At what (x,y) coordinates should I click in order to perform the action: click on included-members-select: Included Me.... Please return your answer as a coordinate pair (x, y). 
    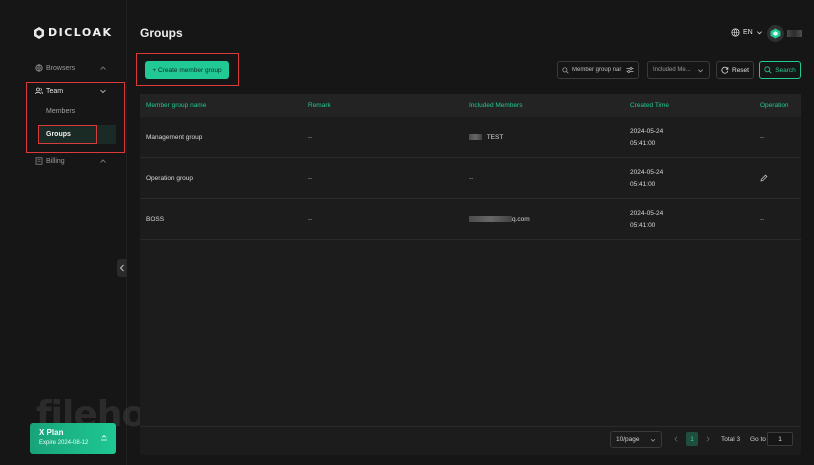
    Looking at the image, I should click on (678, 70).